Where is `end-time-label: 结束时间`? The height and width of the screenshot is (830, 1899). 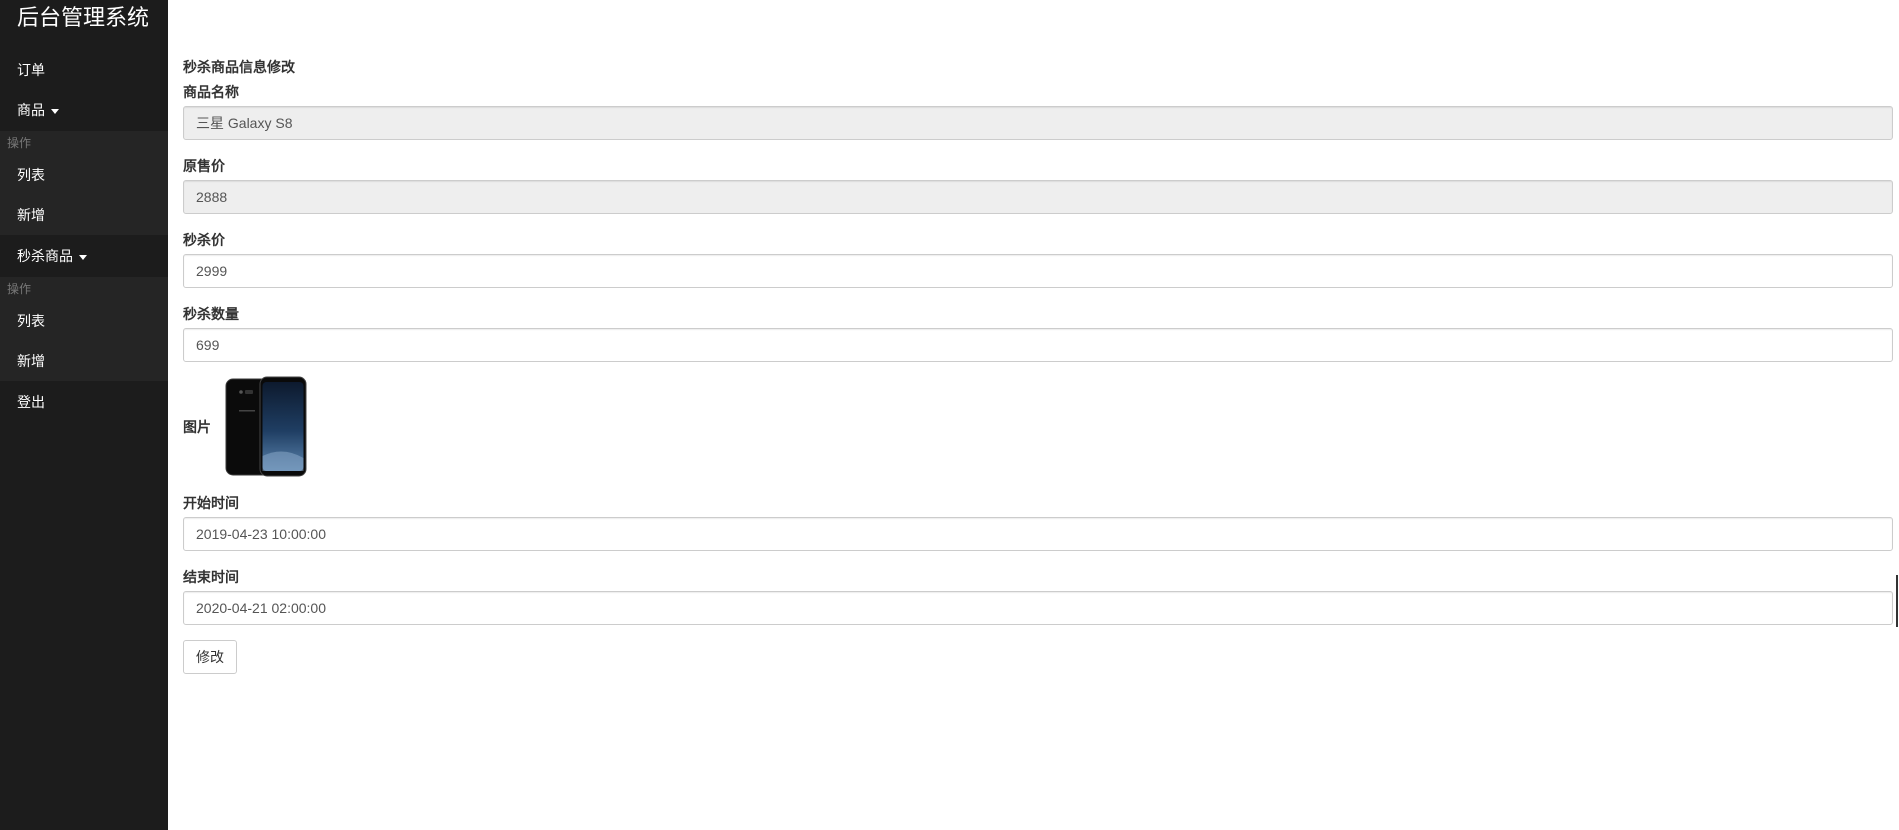
end-time-label: 结束时间 is located at coordinates (211, 577).